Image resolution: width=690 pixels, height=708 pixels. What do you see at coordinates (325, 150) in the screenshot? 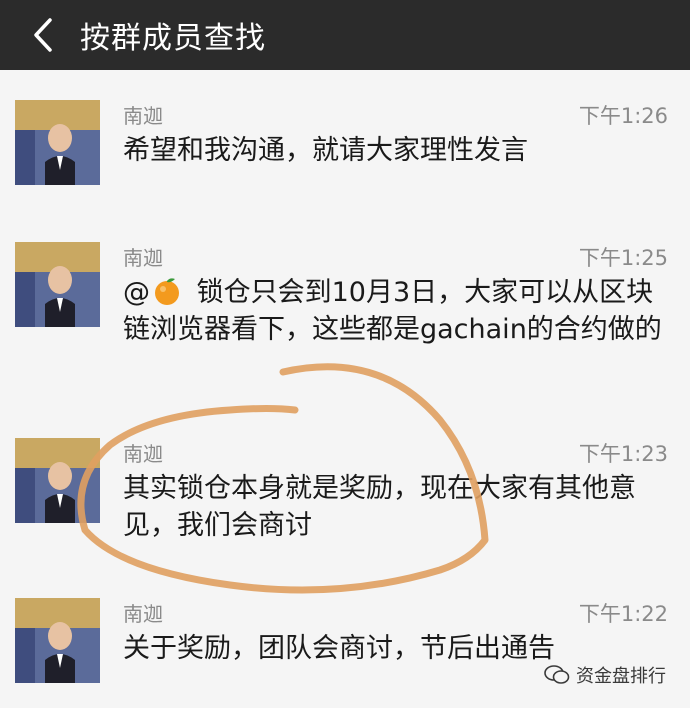
I see `message-text: 希望和我沟通，就请大家理性发言` at bounding box center [325, 150].